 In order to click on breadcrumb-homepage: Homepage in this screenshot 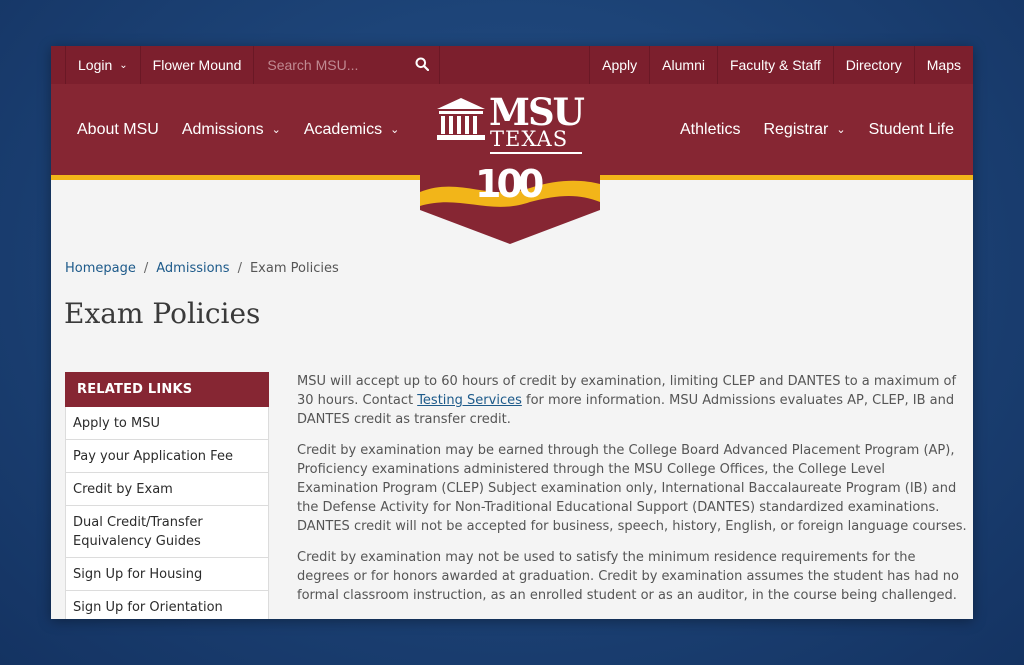, I will do `click(100, 268)`.